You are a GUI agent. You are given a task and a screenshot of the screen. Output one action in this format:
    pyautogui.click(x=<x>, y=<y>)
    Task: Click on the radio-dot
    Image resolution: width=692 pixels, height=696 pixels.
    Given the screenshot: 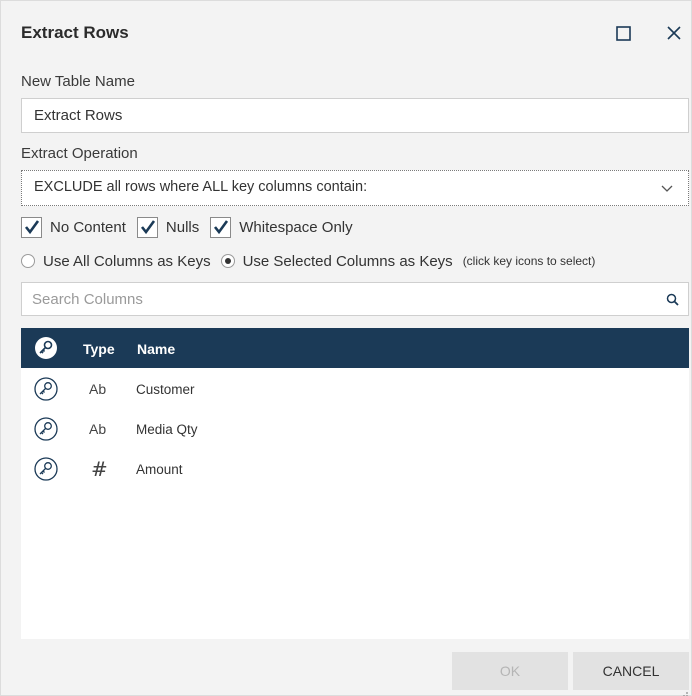 What is the action you would take?
    pyautogui.click(x=28, y=261)
    